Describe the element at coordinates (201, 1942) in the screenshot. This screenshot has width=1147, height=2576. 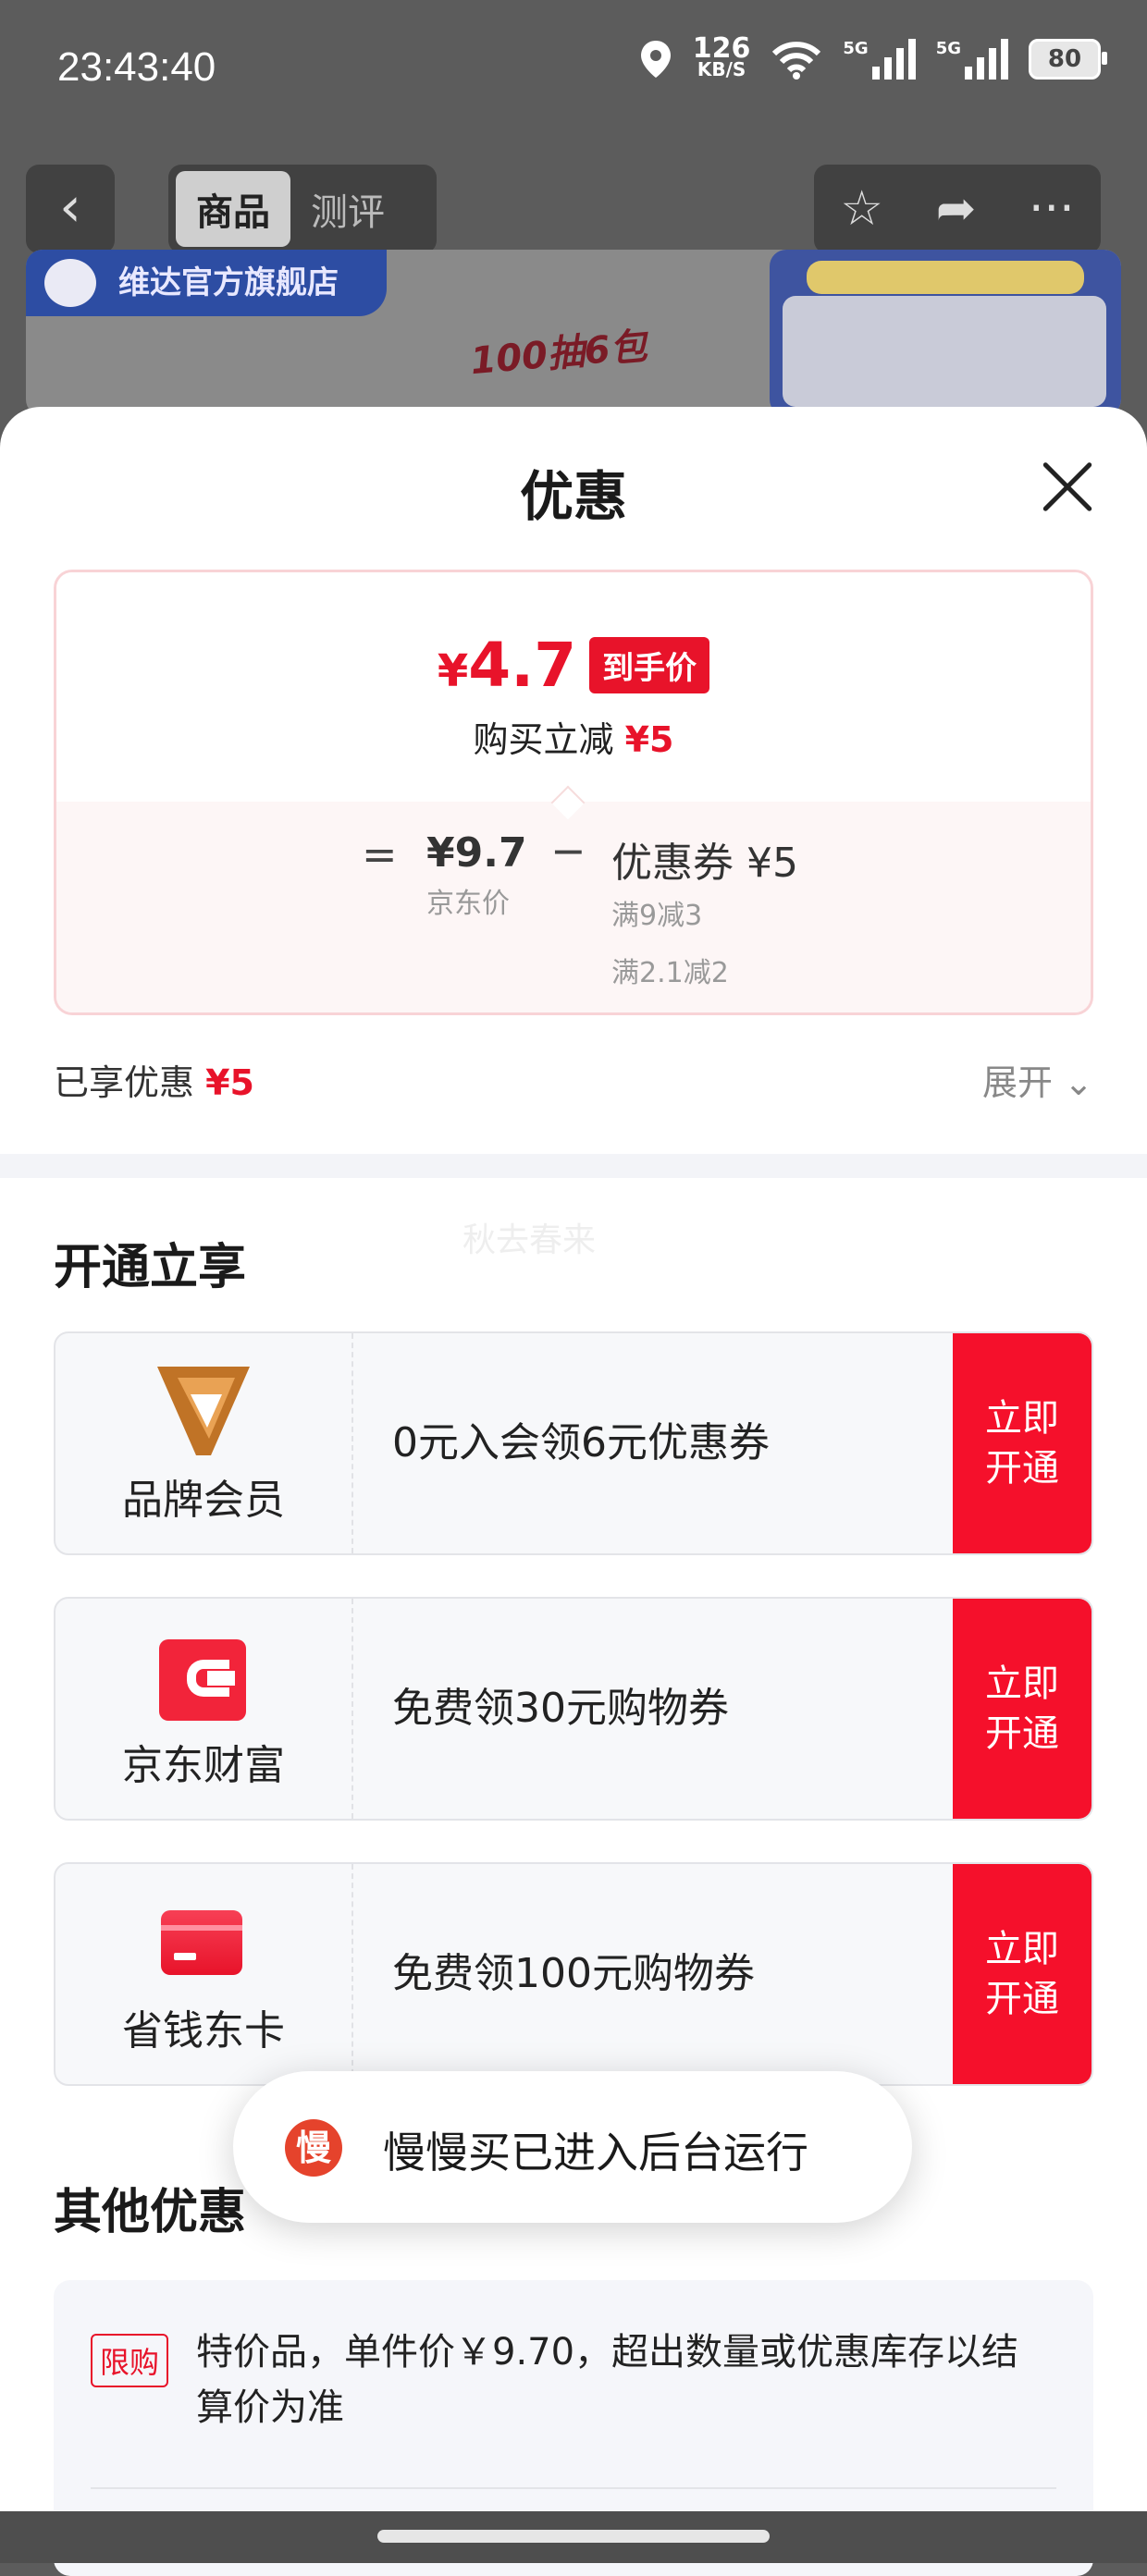
I see `credit-card-icon` at that location.